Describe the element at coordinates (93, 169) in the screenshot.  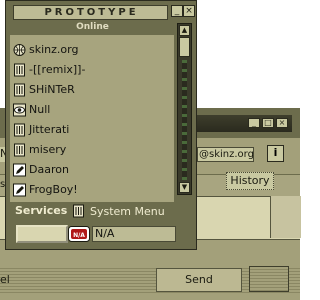
I see `list-item: Daaron` at that location.